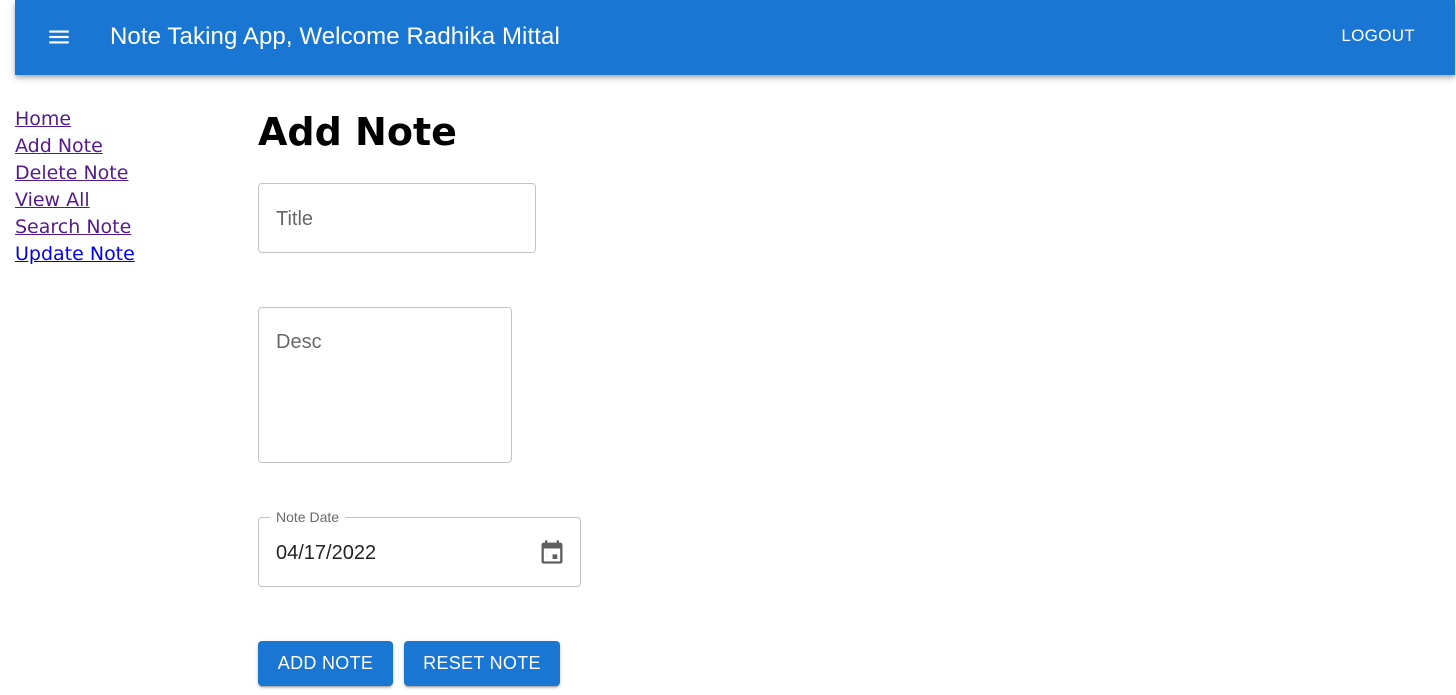 The height and width of the screenshot is (695, 1456). I want to click on sidebar-item-search-note: Search Note, so click(115, 227).